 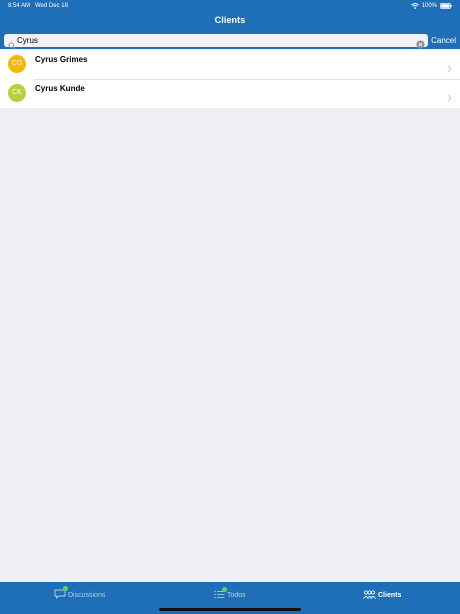 I want to click on nav-bar: Clients, so click(x=230, y=22).